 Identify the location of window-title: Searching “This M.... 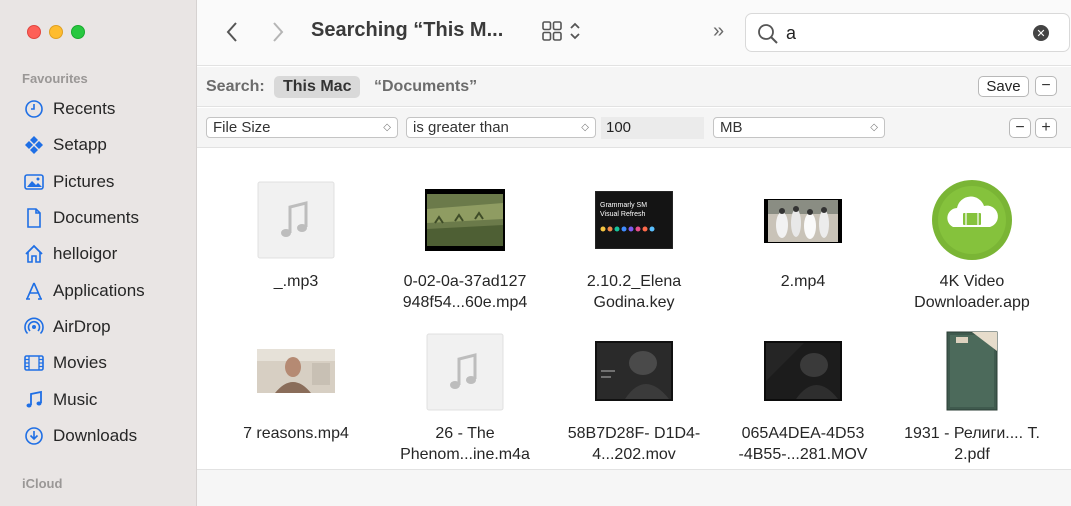
(407, 30).